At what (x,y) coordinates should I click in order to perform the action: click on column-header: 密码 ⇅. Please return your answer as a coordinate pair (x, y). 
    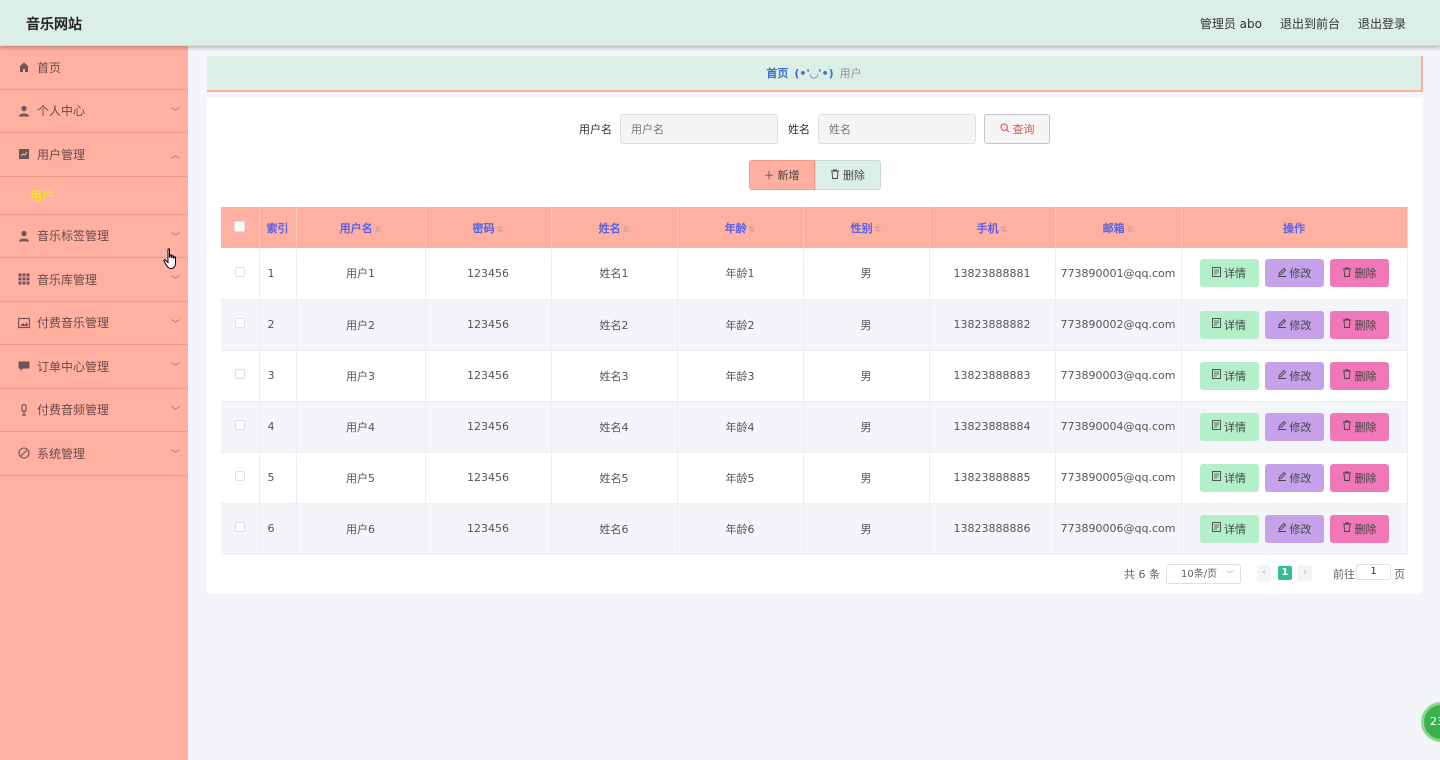
    Looking at the image, I should click on (488, 227).